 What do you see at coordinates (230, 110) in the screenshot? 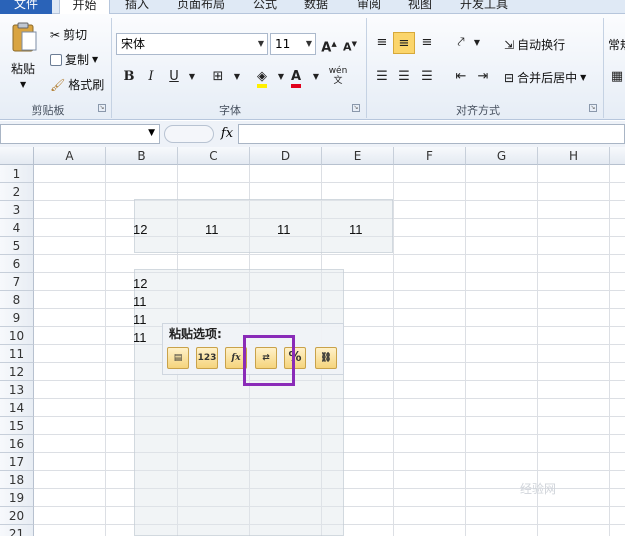
I see `font-group-label: 字体` at bounding box center [230, 110].